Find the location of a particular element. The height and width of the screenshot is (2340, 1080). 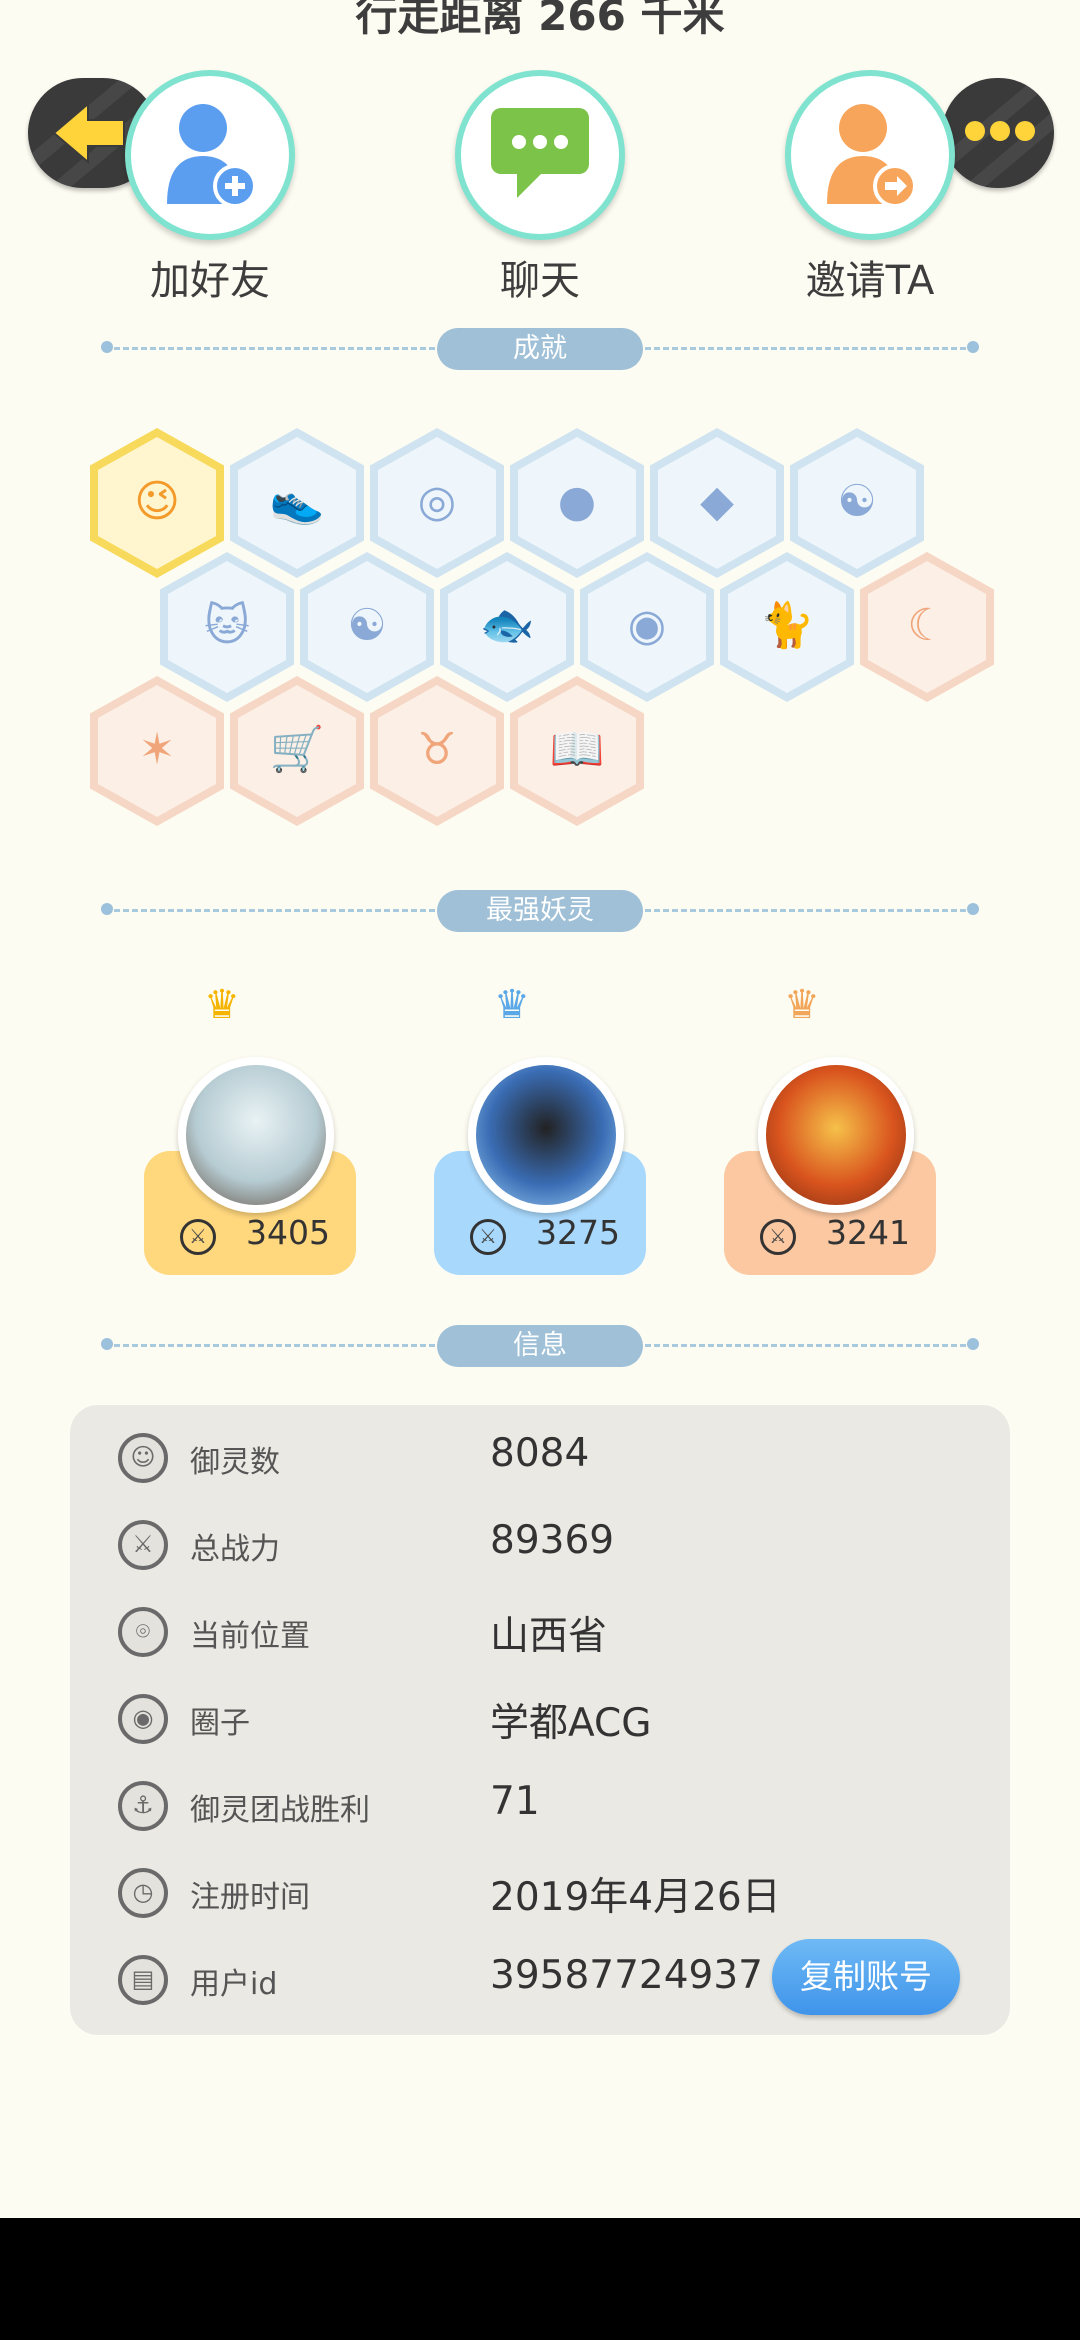

distance-title: 行走距离 266 千米 is located at coordinates (540, 20).